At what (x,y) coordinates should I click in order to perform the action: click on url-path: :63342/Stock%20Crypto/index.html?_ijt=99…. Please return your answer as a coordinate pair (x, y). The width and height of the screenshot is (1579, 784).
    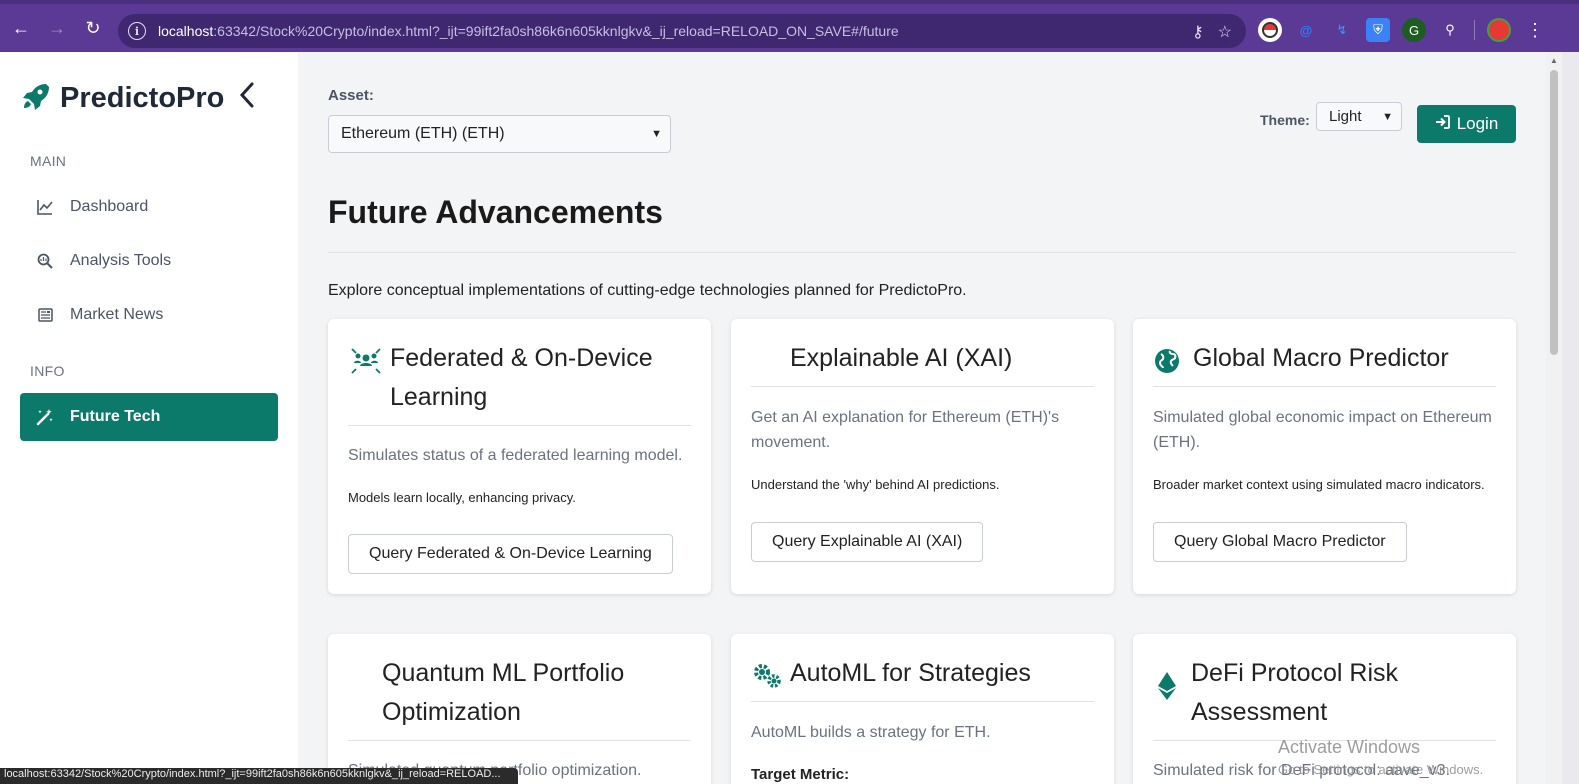
    Looking at the image, I should click on (556, 31).